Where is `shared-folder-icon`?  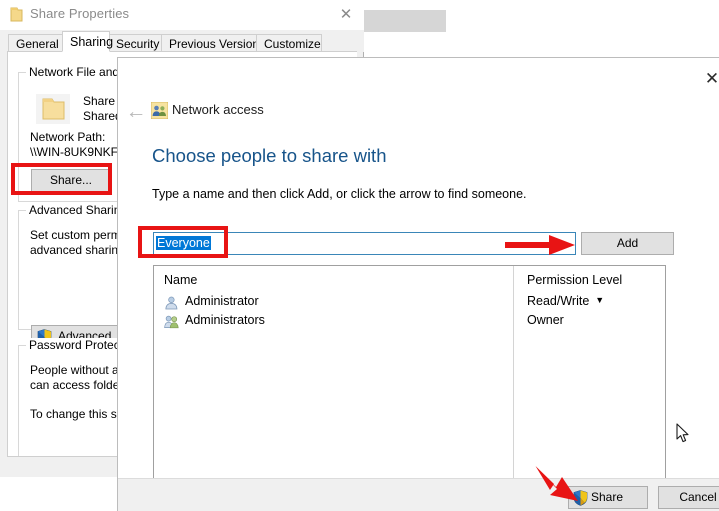 shared-folder-icon is located at coordinates (53, 111).